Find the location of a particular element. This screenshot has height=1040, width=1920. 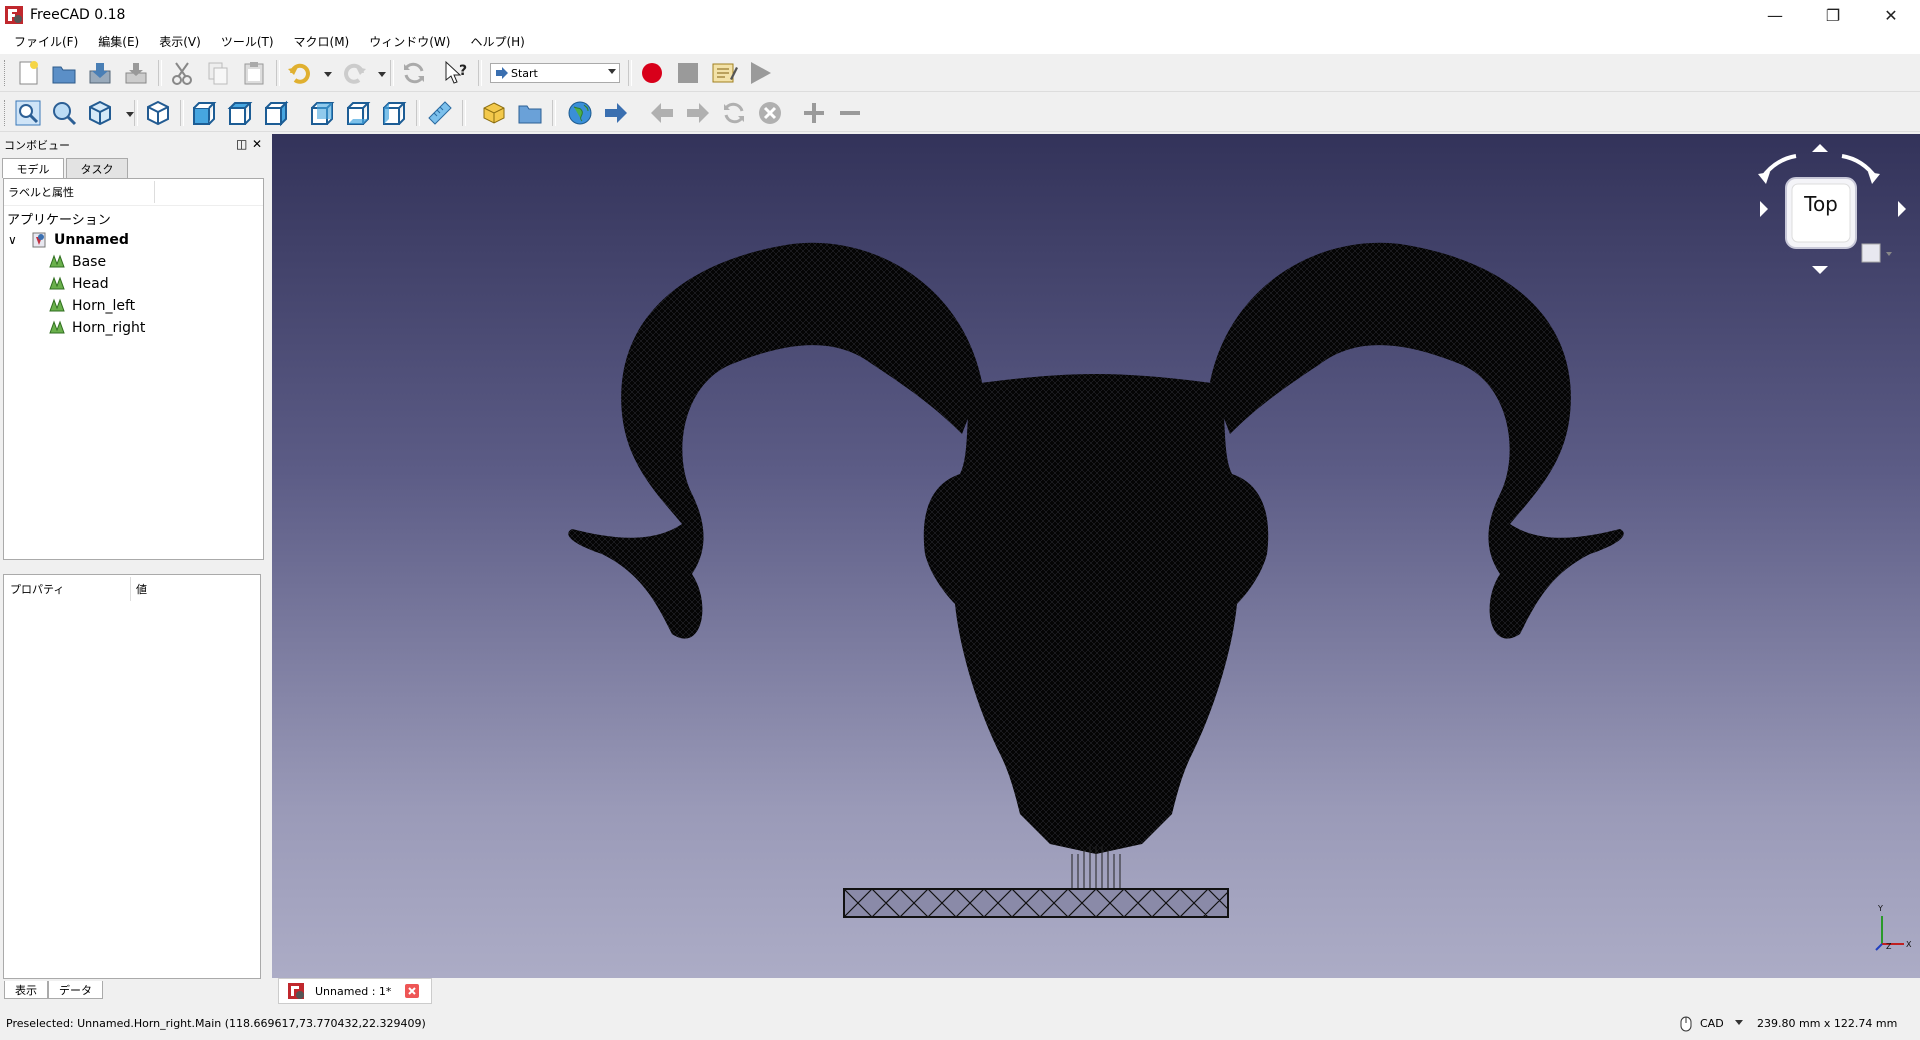

refresh-button is located at coordinates (414, 73).